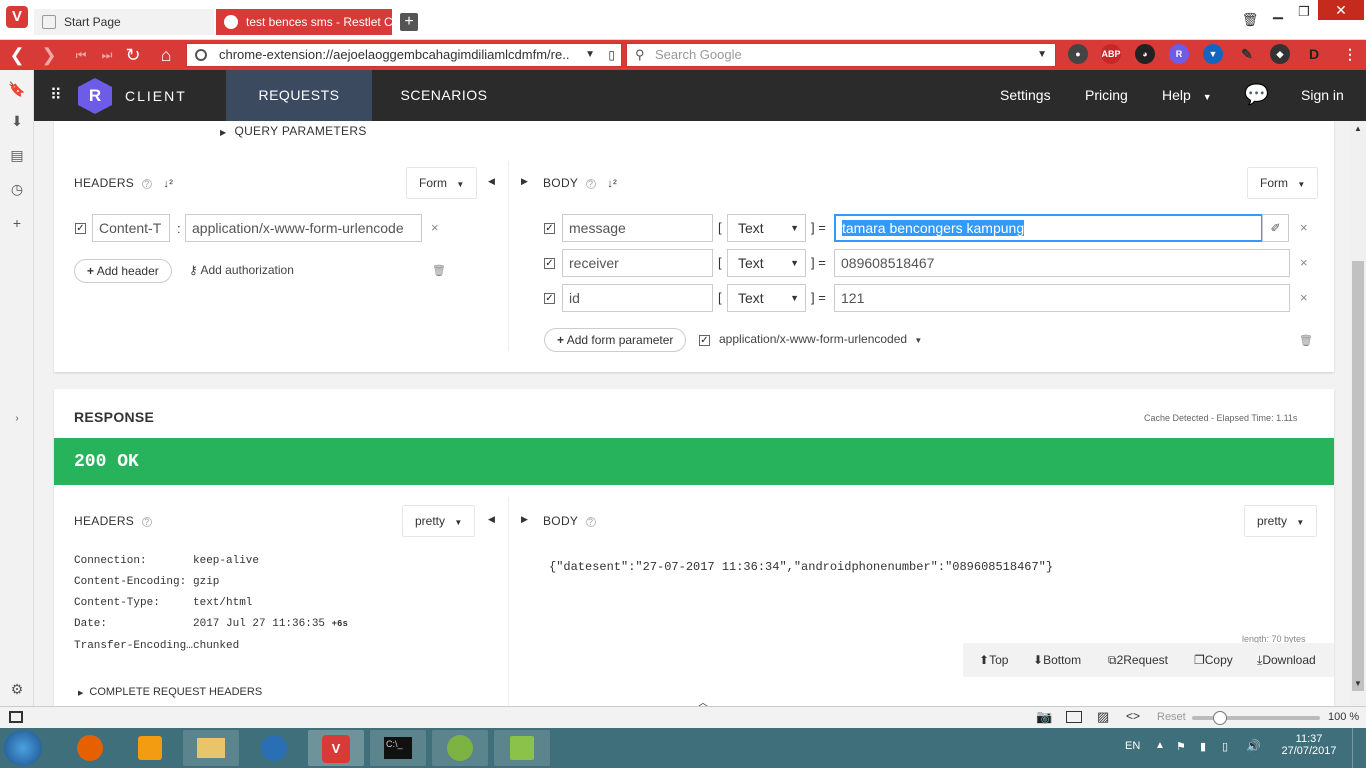 Image resolution: width=1366 pixels, height=768 pixels. Describe the element at coordinates (241, 270) in the screenshot. I see `add-authorization-link: ⚷ Add authorization` at that location.